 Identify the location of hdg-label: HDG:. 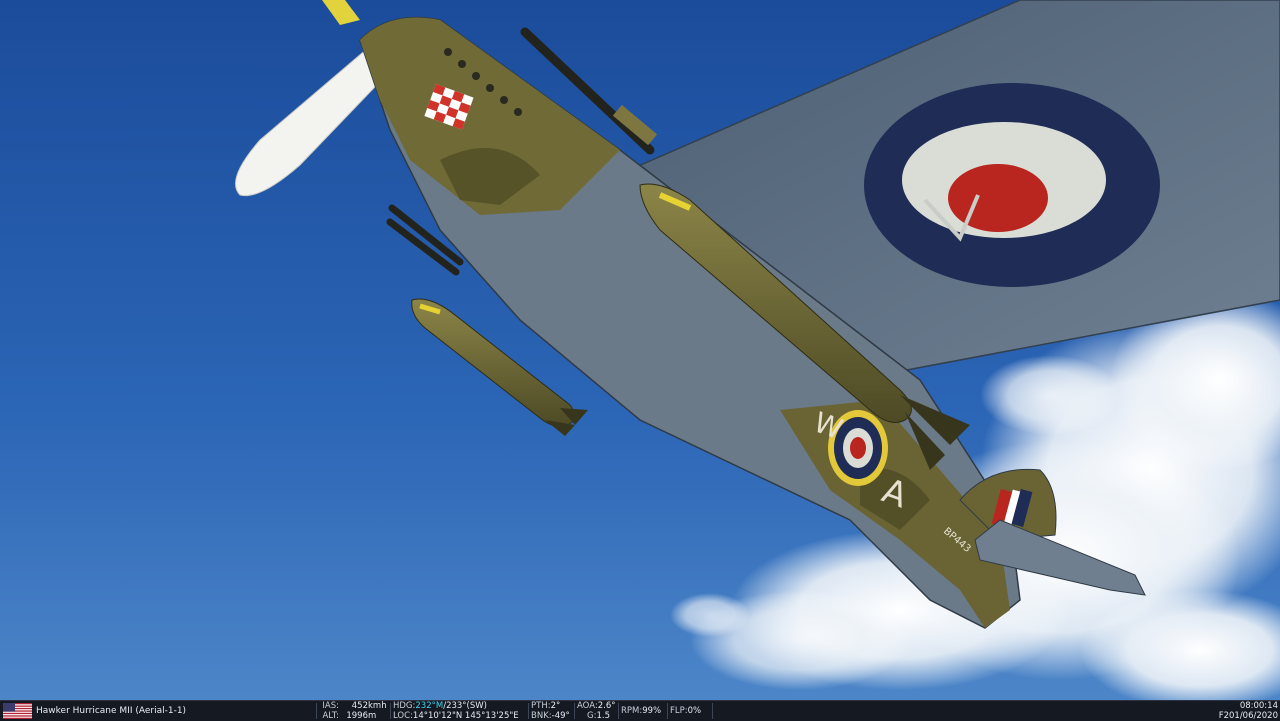
(404, 706).